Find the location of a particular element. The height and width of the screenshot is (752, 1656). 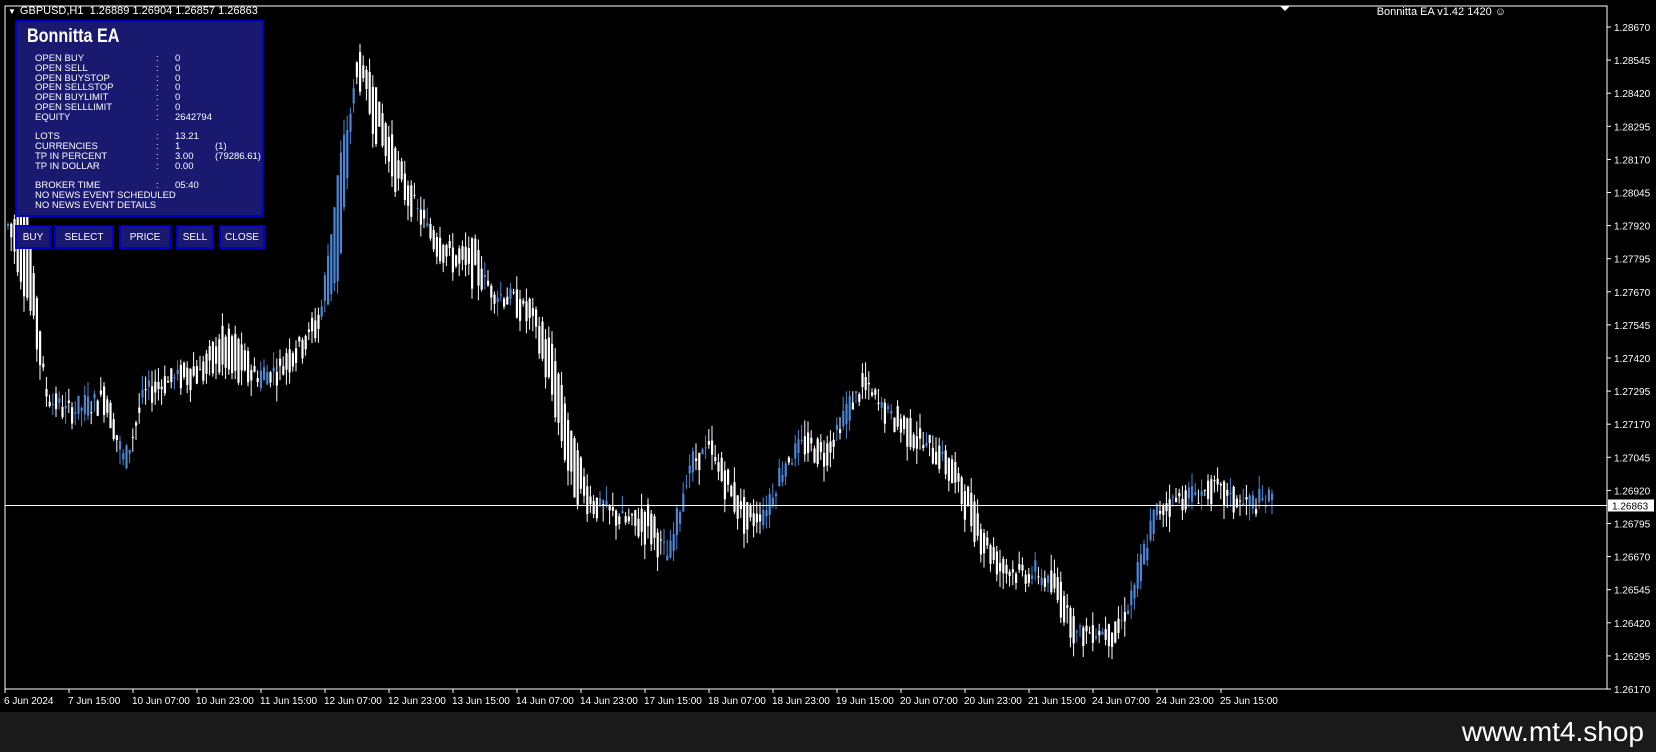

x-tick-label: 21 Jun 15:00 is located at coordinates (1057, 701).